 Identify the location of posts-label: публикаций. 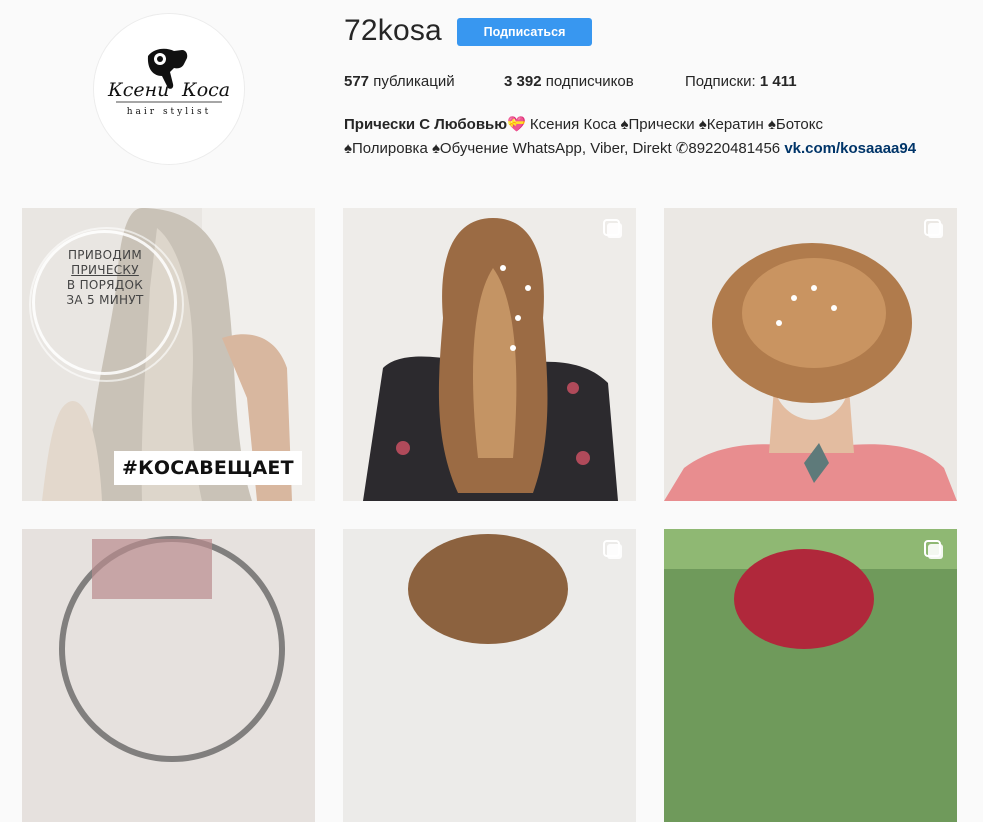
(414, 81).